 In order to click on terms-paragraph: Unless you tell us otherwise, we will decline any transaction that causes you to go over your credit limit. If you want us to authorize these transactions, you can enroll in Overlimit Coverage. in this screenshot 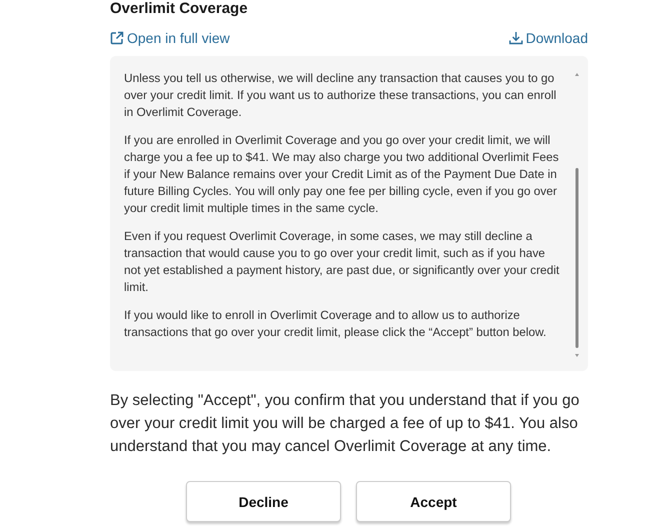, I will do `click(341, 95)`.